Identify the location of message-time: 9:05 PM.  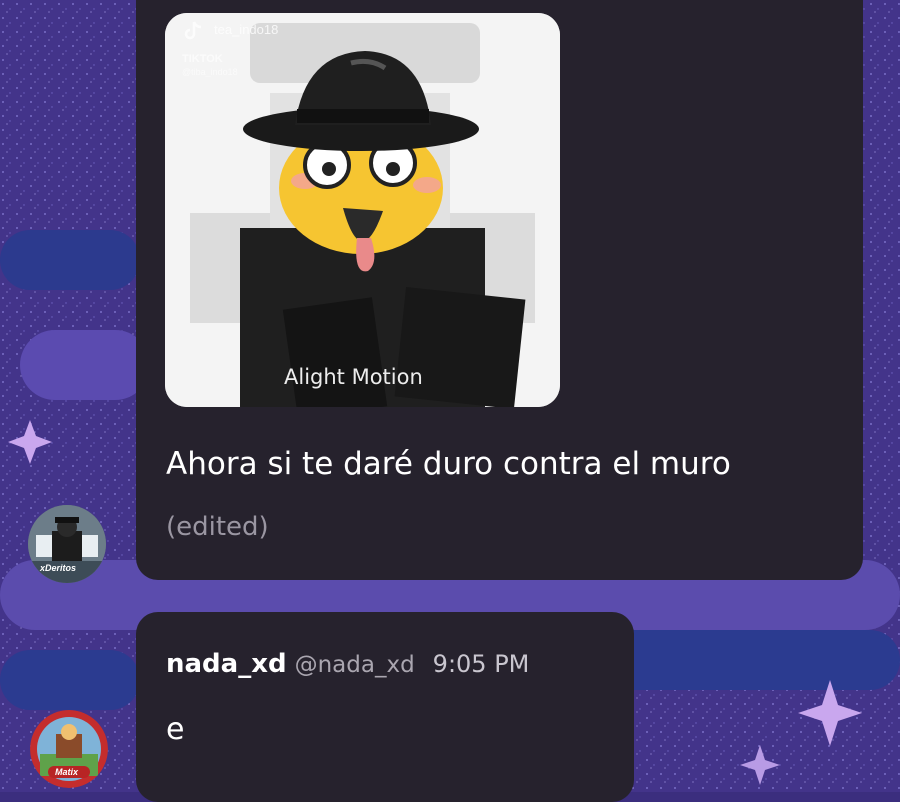
(481, 664).